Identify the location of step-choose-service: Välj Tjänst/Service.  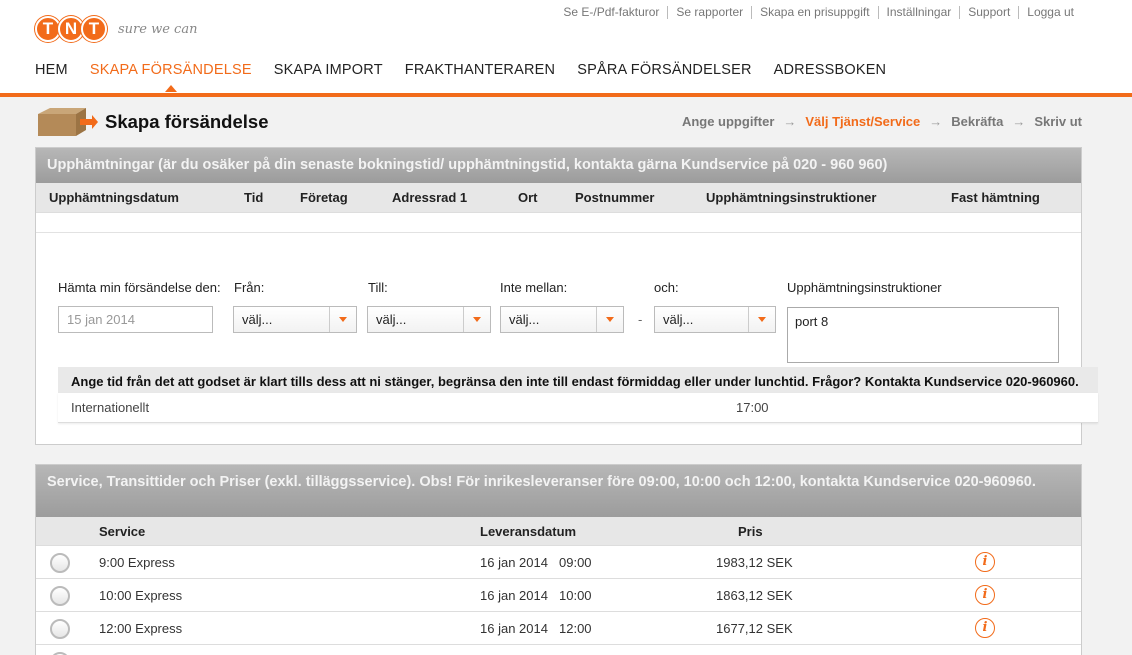
(863, 121).